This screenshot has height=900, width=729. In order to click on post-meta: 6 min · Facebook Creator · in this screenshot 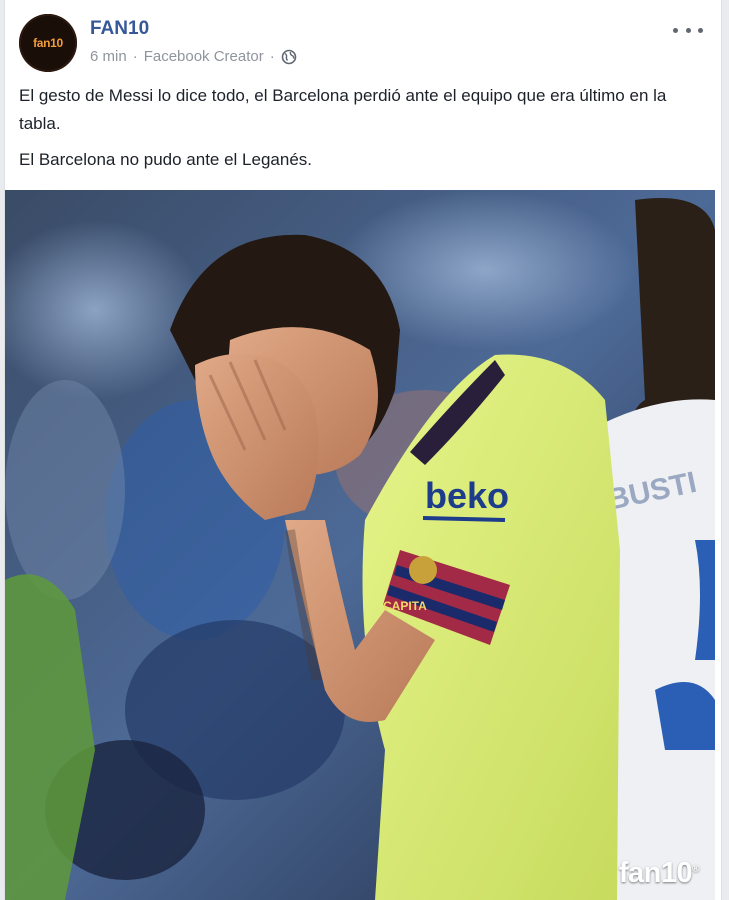, I will do `click(193, 56)`.